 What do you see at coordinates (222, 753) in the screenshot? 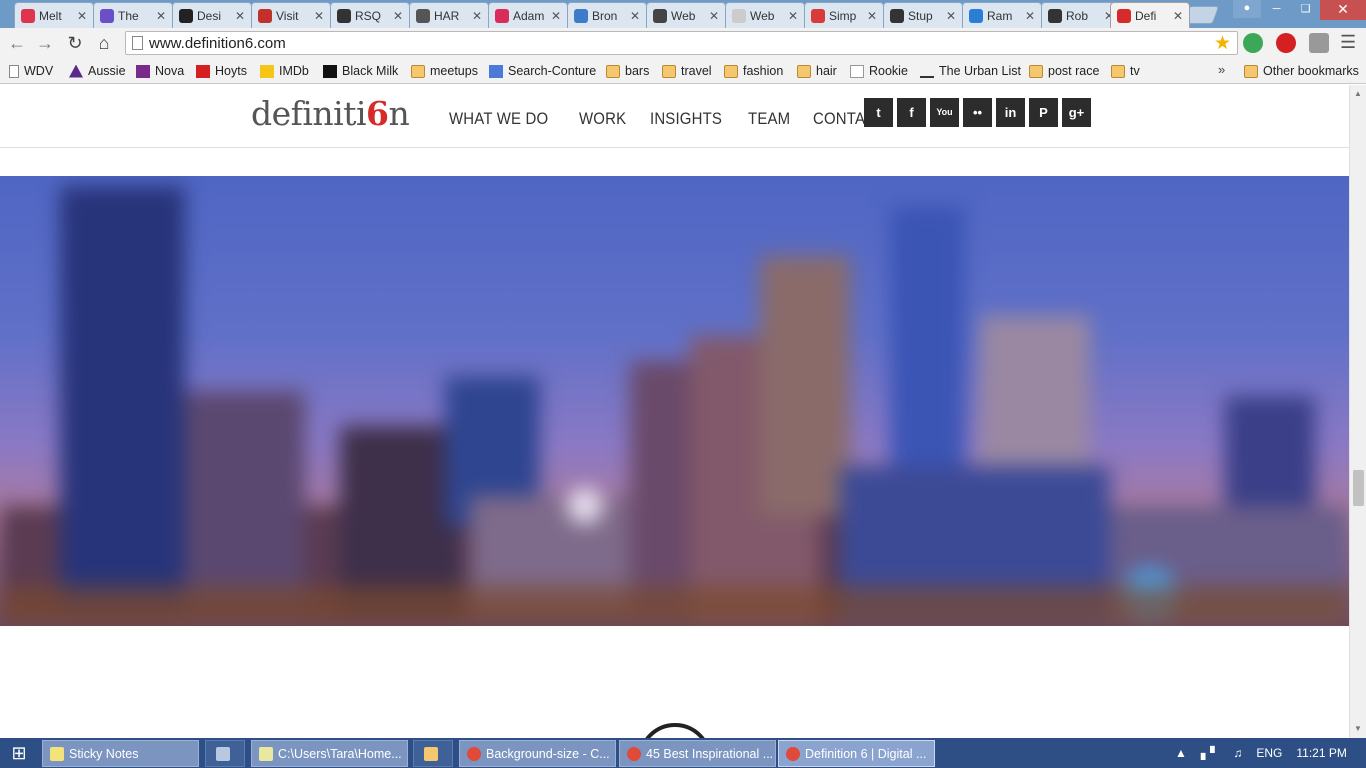
I see `calculator-icon` at bounding box center [222, 753].